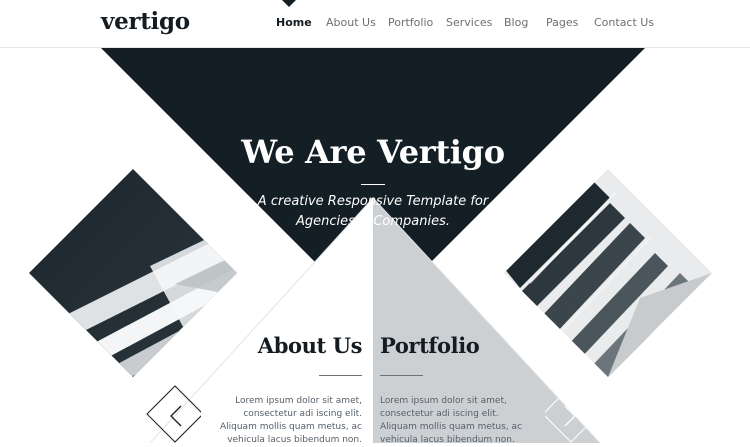 The width and height of the screenshot is (750, 447). What do you see at coordinates (373, 201) in the screenshot?
I see `hero-subtitle-line: A creative Responsive Template for` at bounding box center [373, 201].